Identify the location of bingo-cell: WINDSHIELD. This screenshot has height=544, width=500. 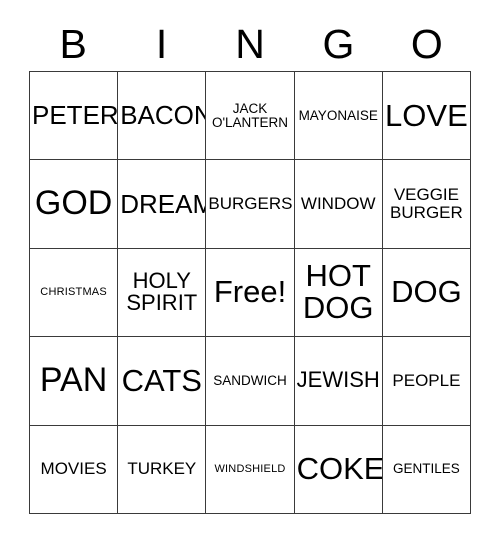
(250, 469).